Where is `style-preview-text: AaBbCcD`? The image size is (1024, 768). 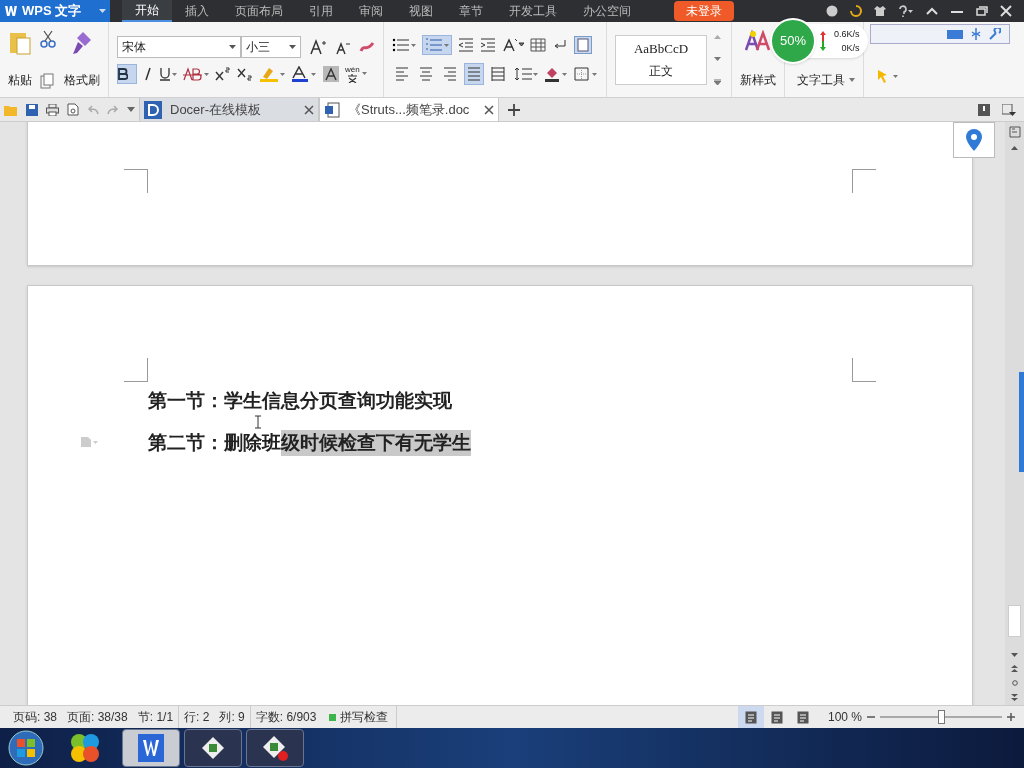 style-preview-text: AaBbCcD is located at coordinates (661, 48).